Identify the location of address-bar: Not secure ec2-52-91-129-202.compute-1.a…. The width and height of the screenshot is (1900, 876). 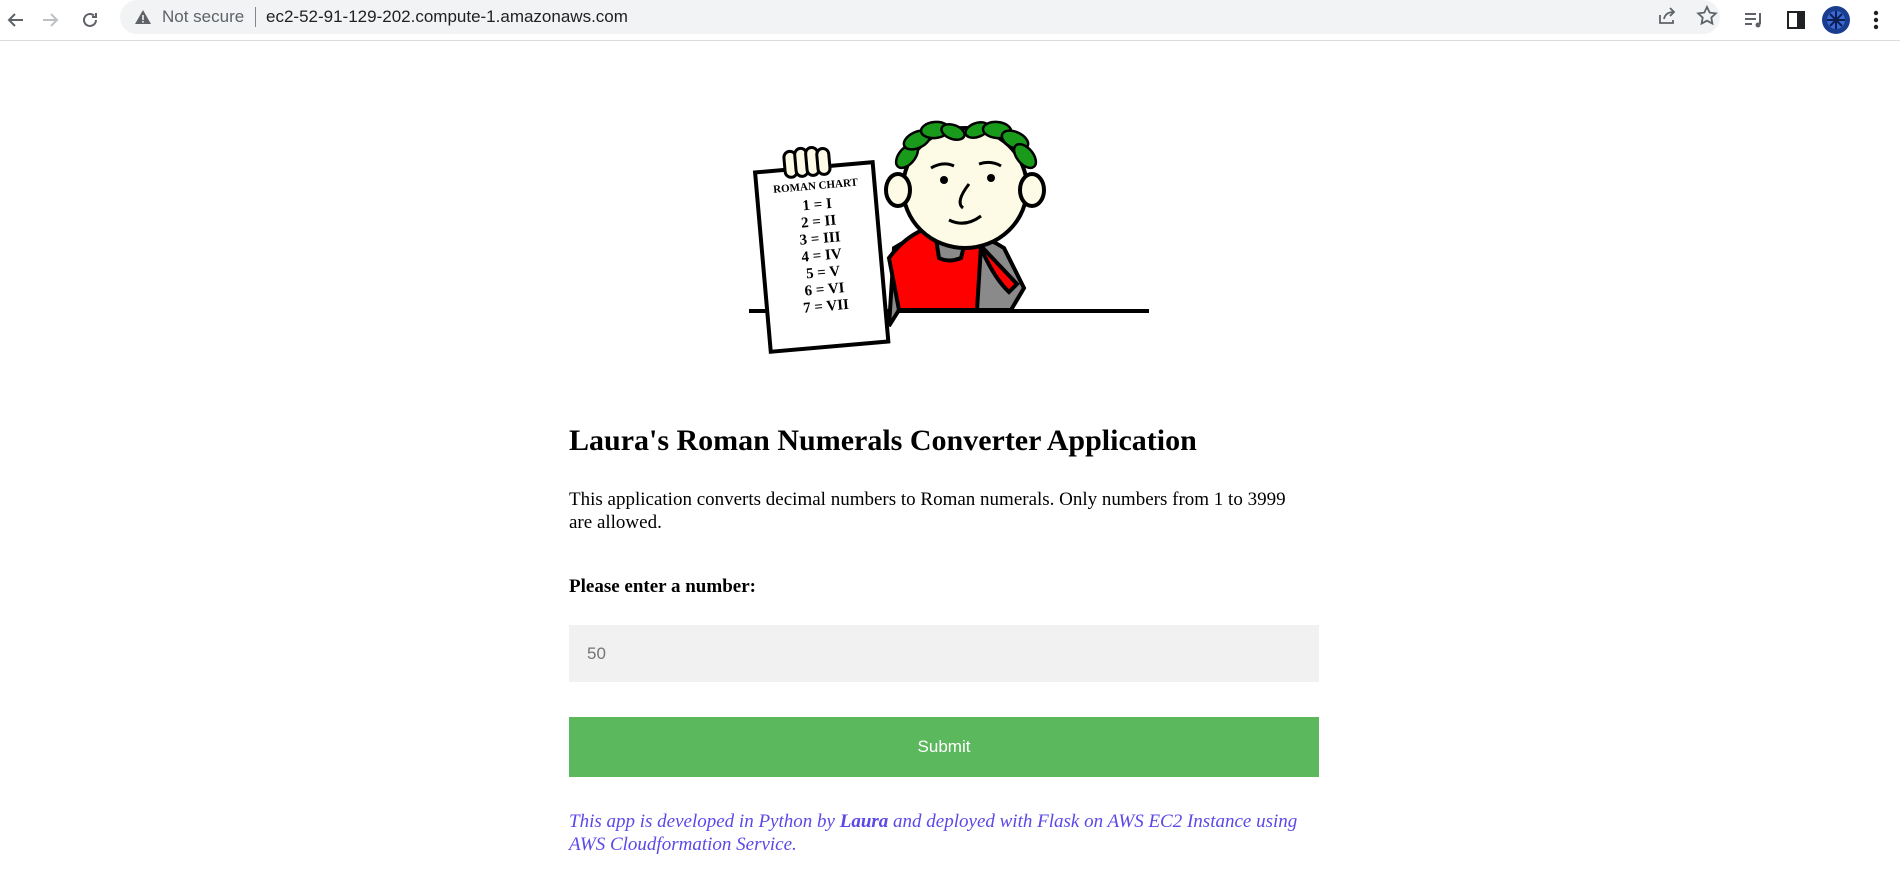
(920, 17).